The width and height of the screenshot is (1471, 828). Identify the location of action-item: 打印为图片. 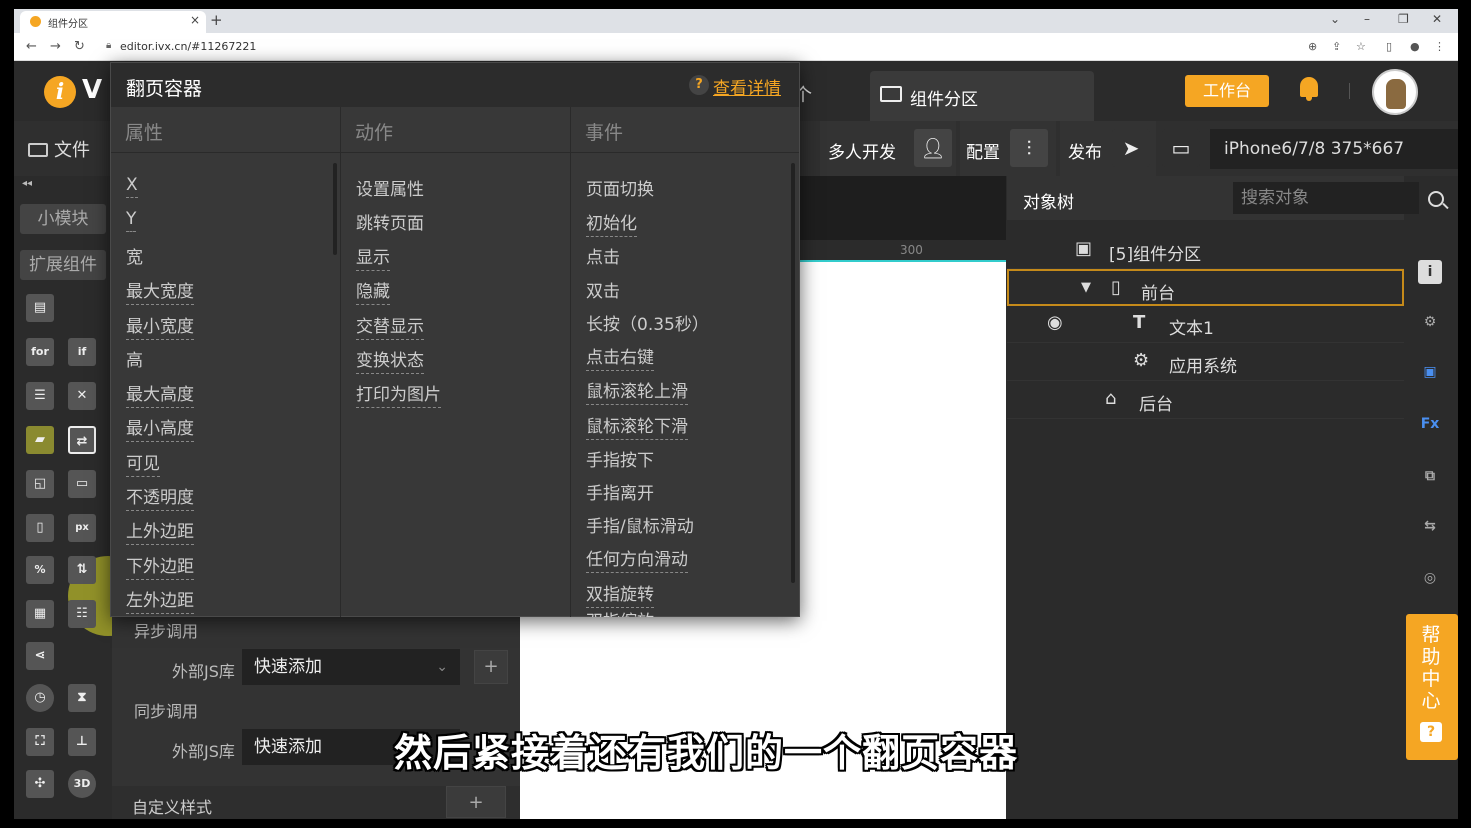
(398, 394).